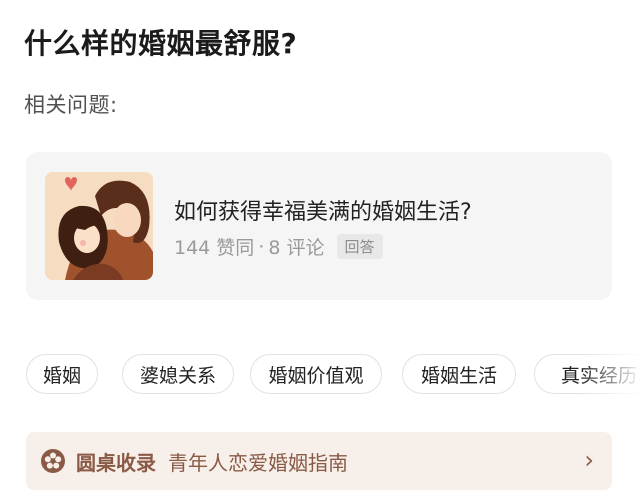 The image size is (640, 498). Describe the element at coordinates (359, 246) in the screenshot. I see `answer-type-badge: 回答` at that location.